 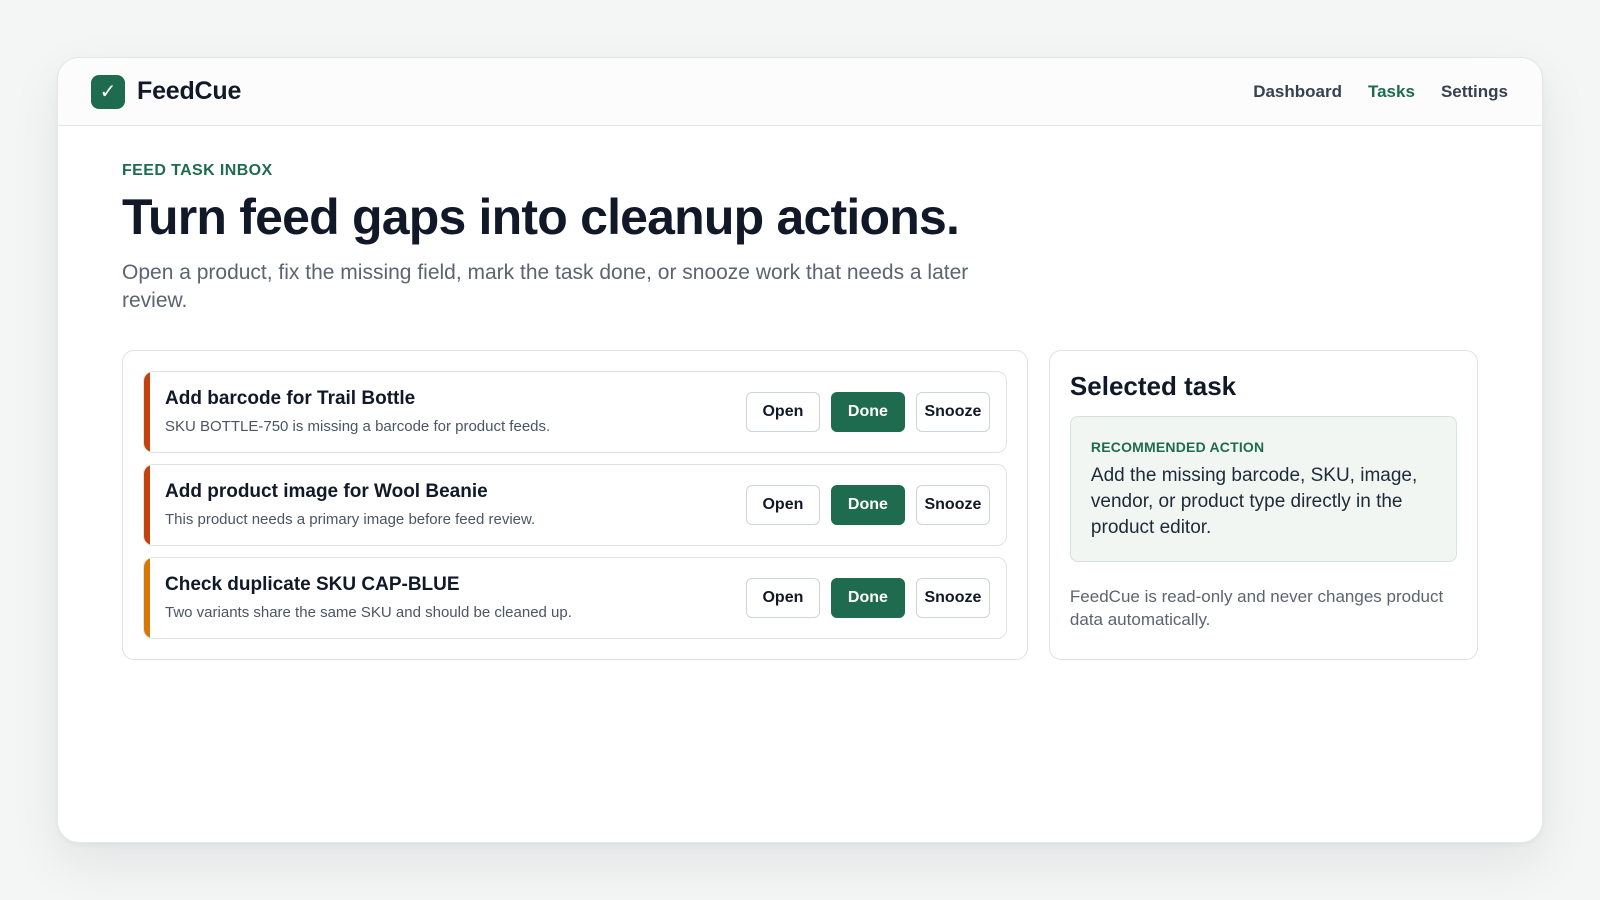 I want to click on page-title: Turn feed gaps into cleanup actions., so click(x=541, y=217).